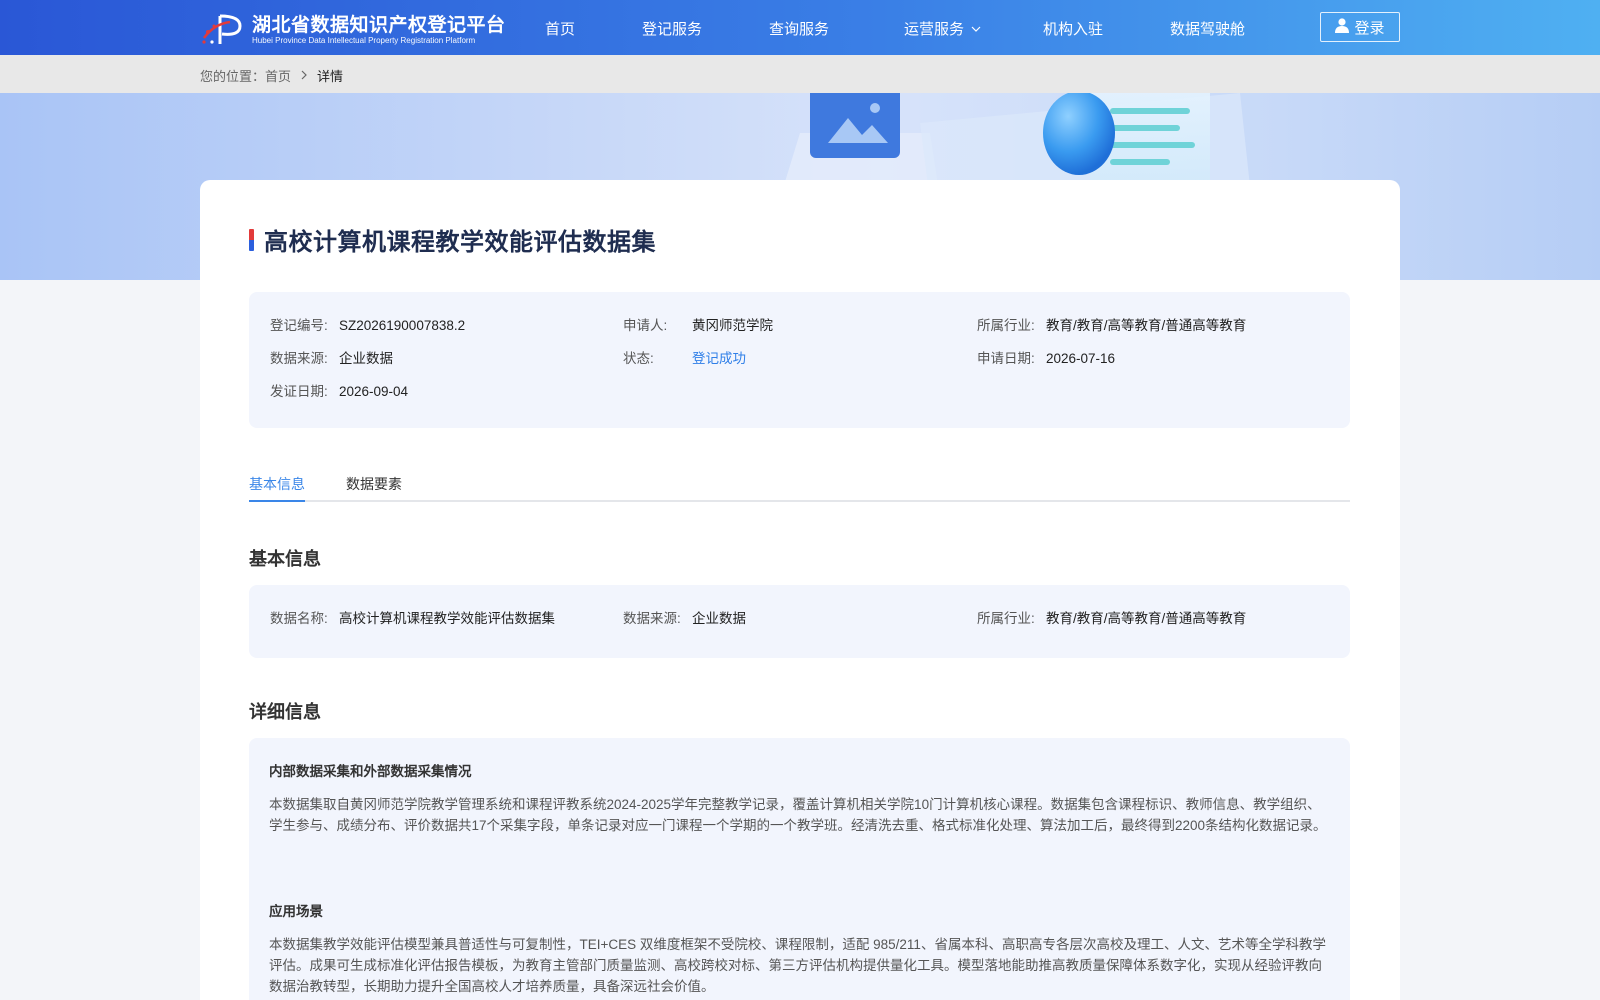  I want to click on field-reg-no: 登记编号: SZ2026190007838.2, so click(367, 324).